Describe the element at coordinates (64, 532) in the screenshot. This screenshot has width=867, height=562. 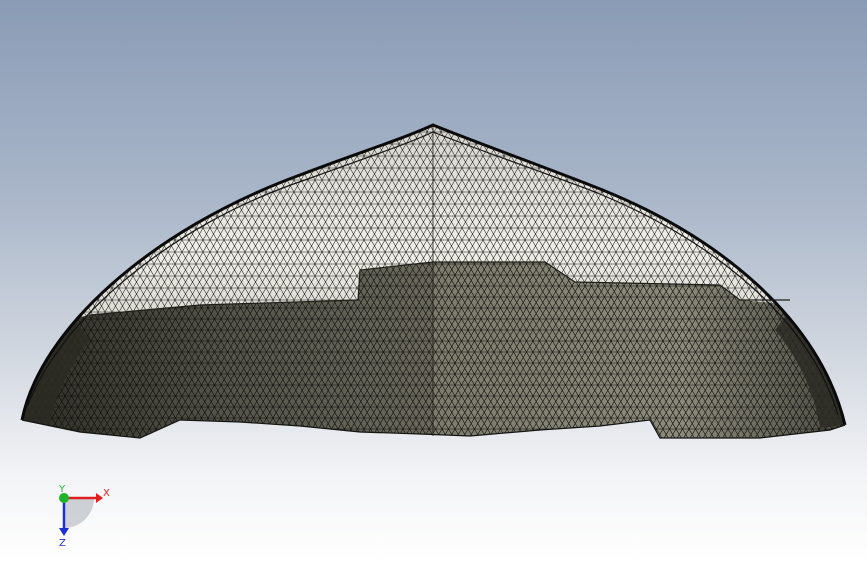
I see `triad-z-arrow-icon` at that location.